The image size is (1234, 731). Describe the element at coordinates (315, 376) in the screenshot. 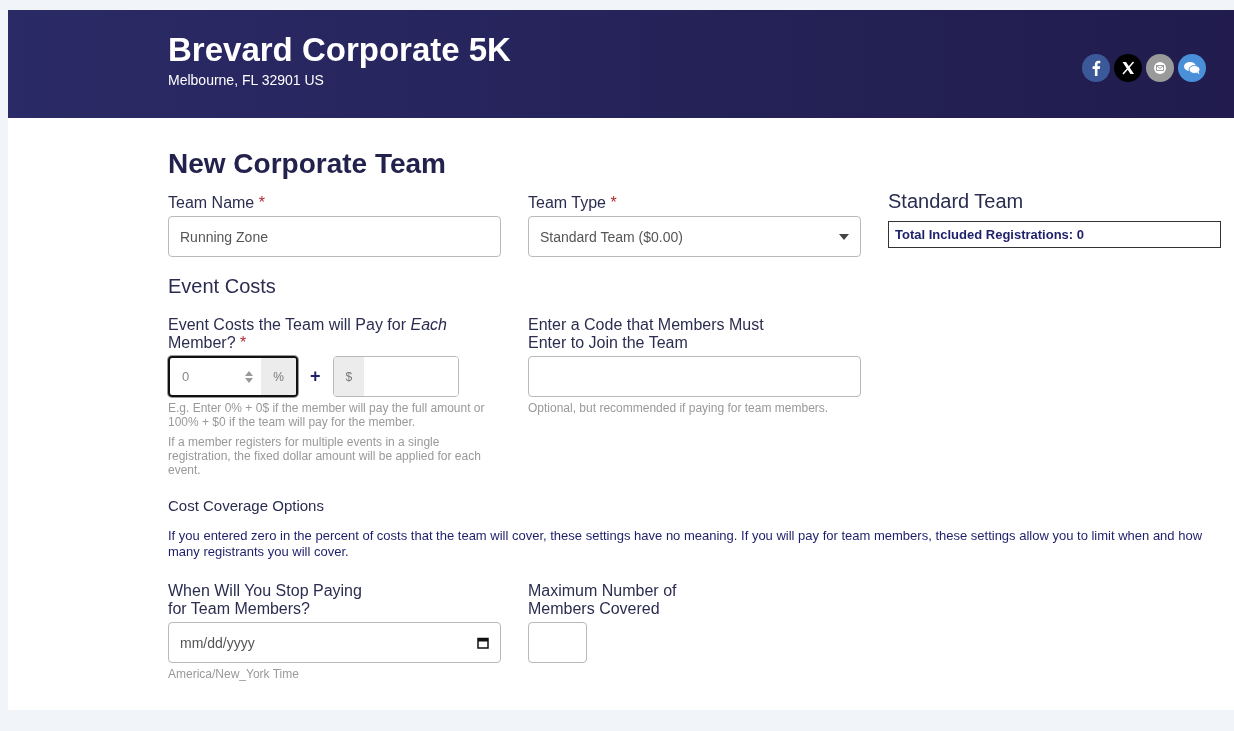

I see `plus-sign: +` at that location.